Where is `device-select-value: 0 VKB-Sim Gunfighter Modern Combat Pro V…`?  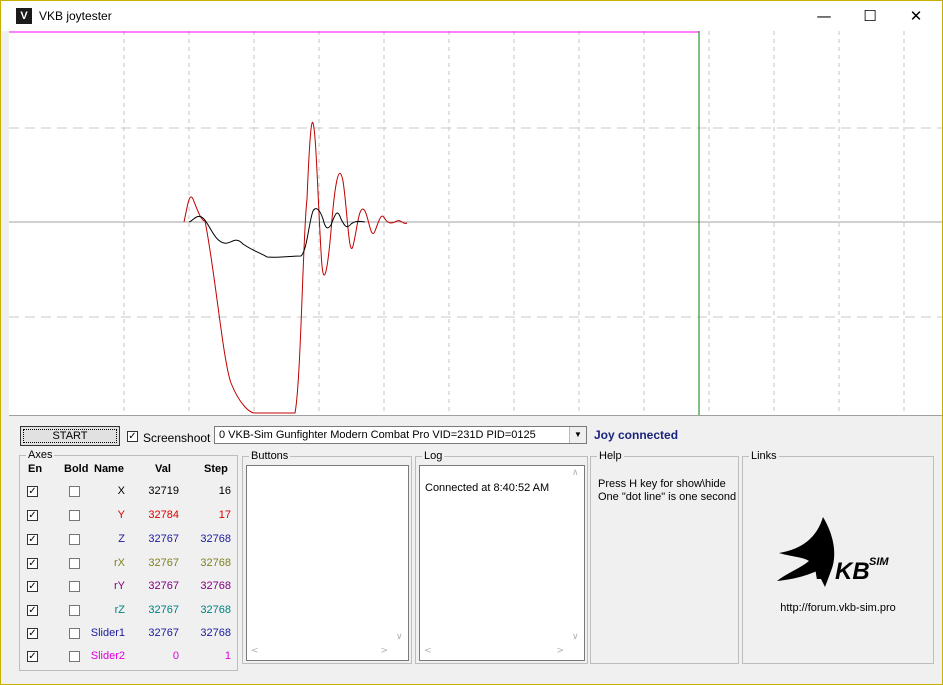
device-select-value: 0 VKB-Sim Gunfighter Modern Combat Pro V… is located at coordinates (377, 435).